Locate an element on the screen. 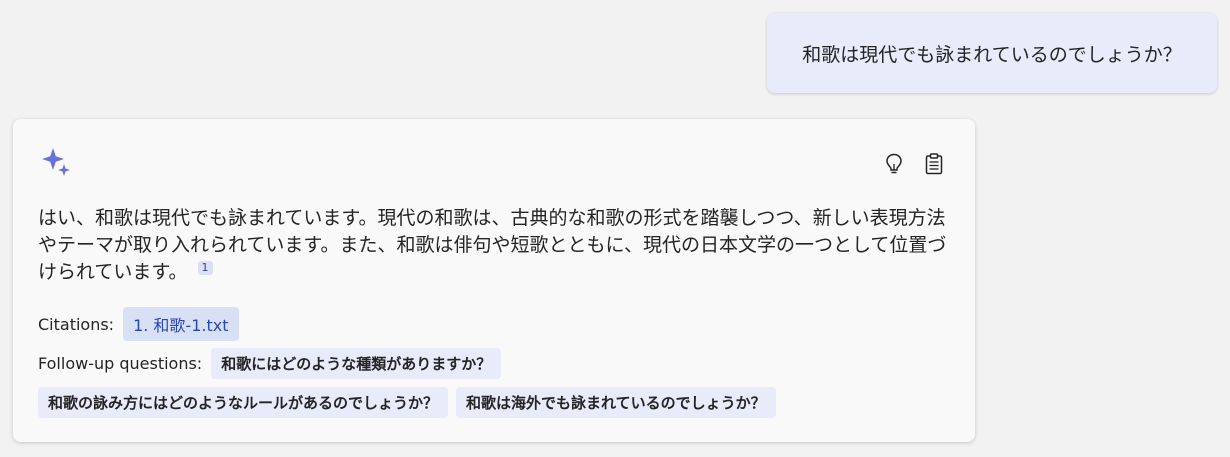 The height and width of the screenshot is (457, 1230). followup-question: 和歌にはどのような種類がありますか？ is located at coordinates (356, 363).